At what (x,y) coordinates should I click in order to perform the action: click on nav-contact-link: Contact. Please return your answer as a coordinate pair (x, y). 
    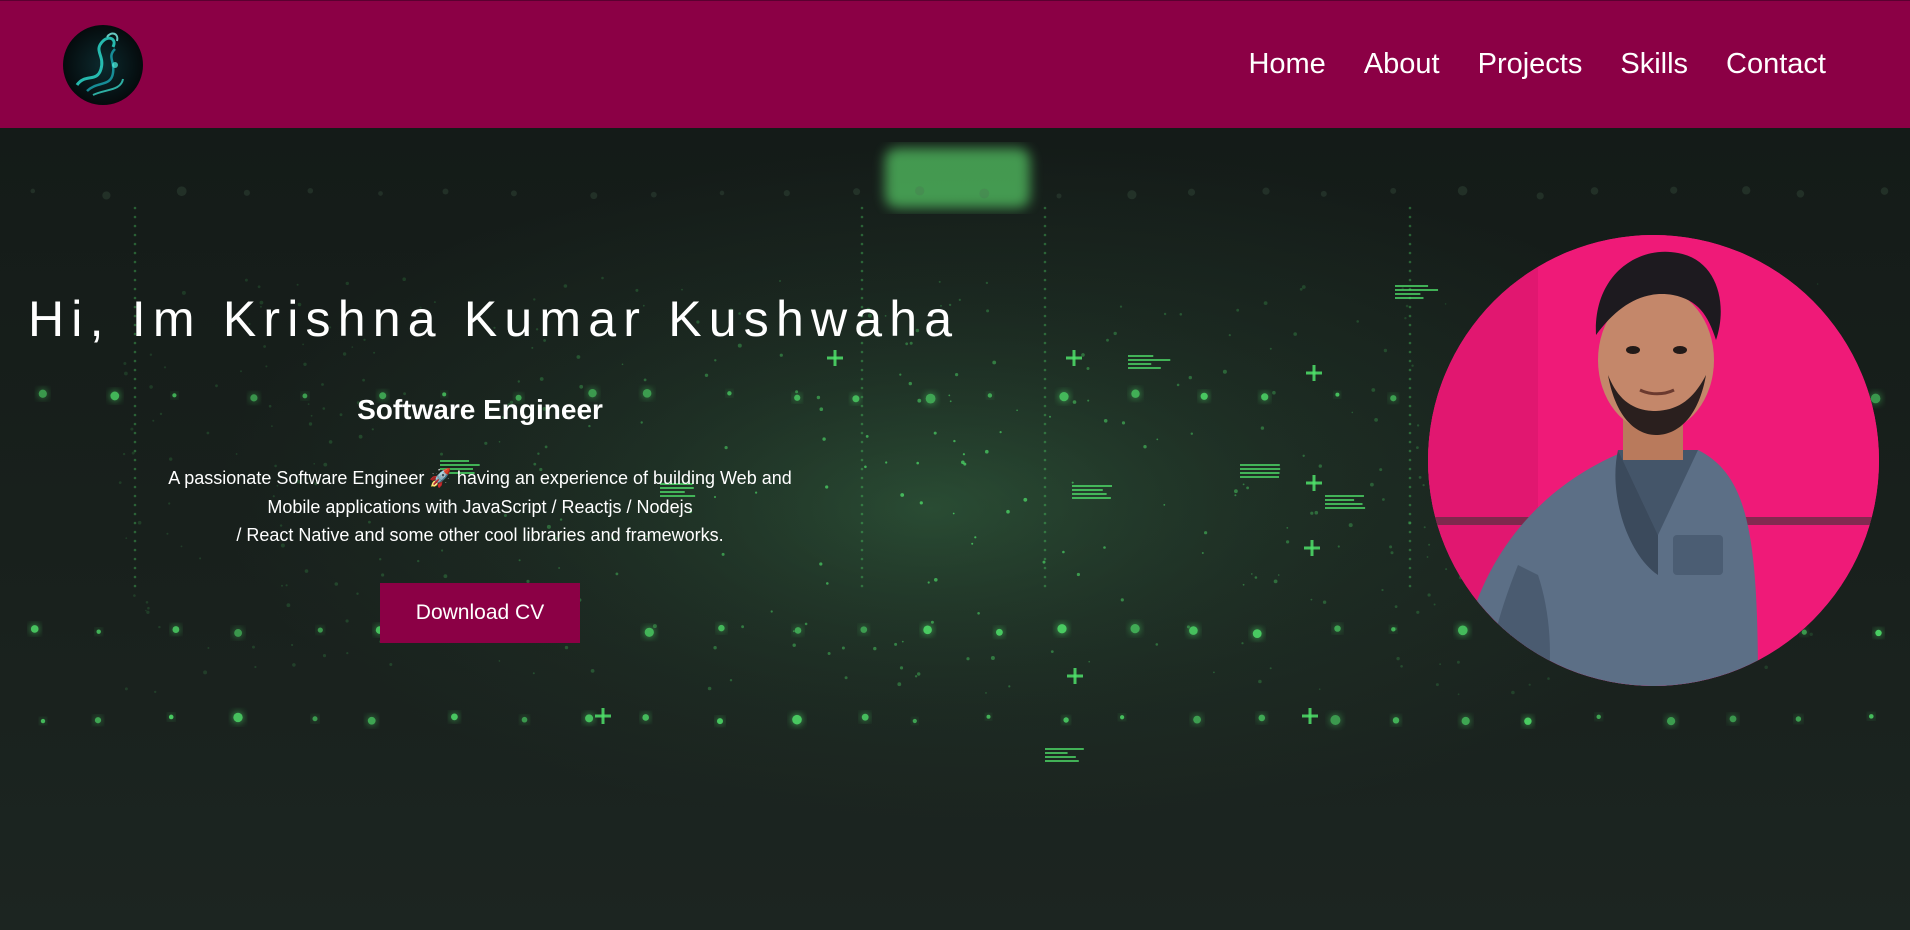
    Looking at the image, I should click on (1776, 64).